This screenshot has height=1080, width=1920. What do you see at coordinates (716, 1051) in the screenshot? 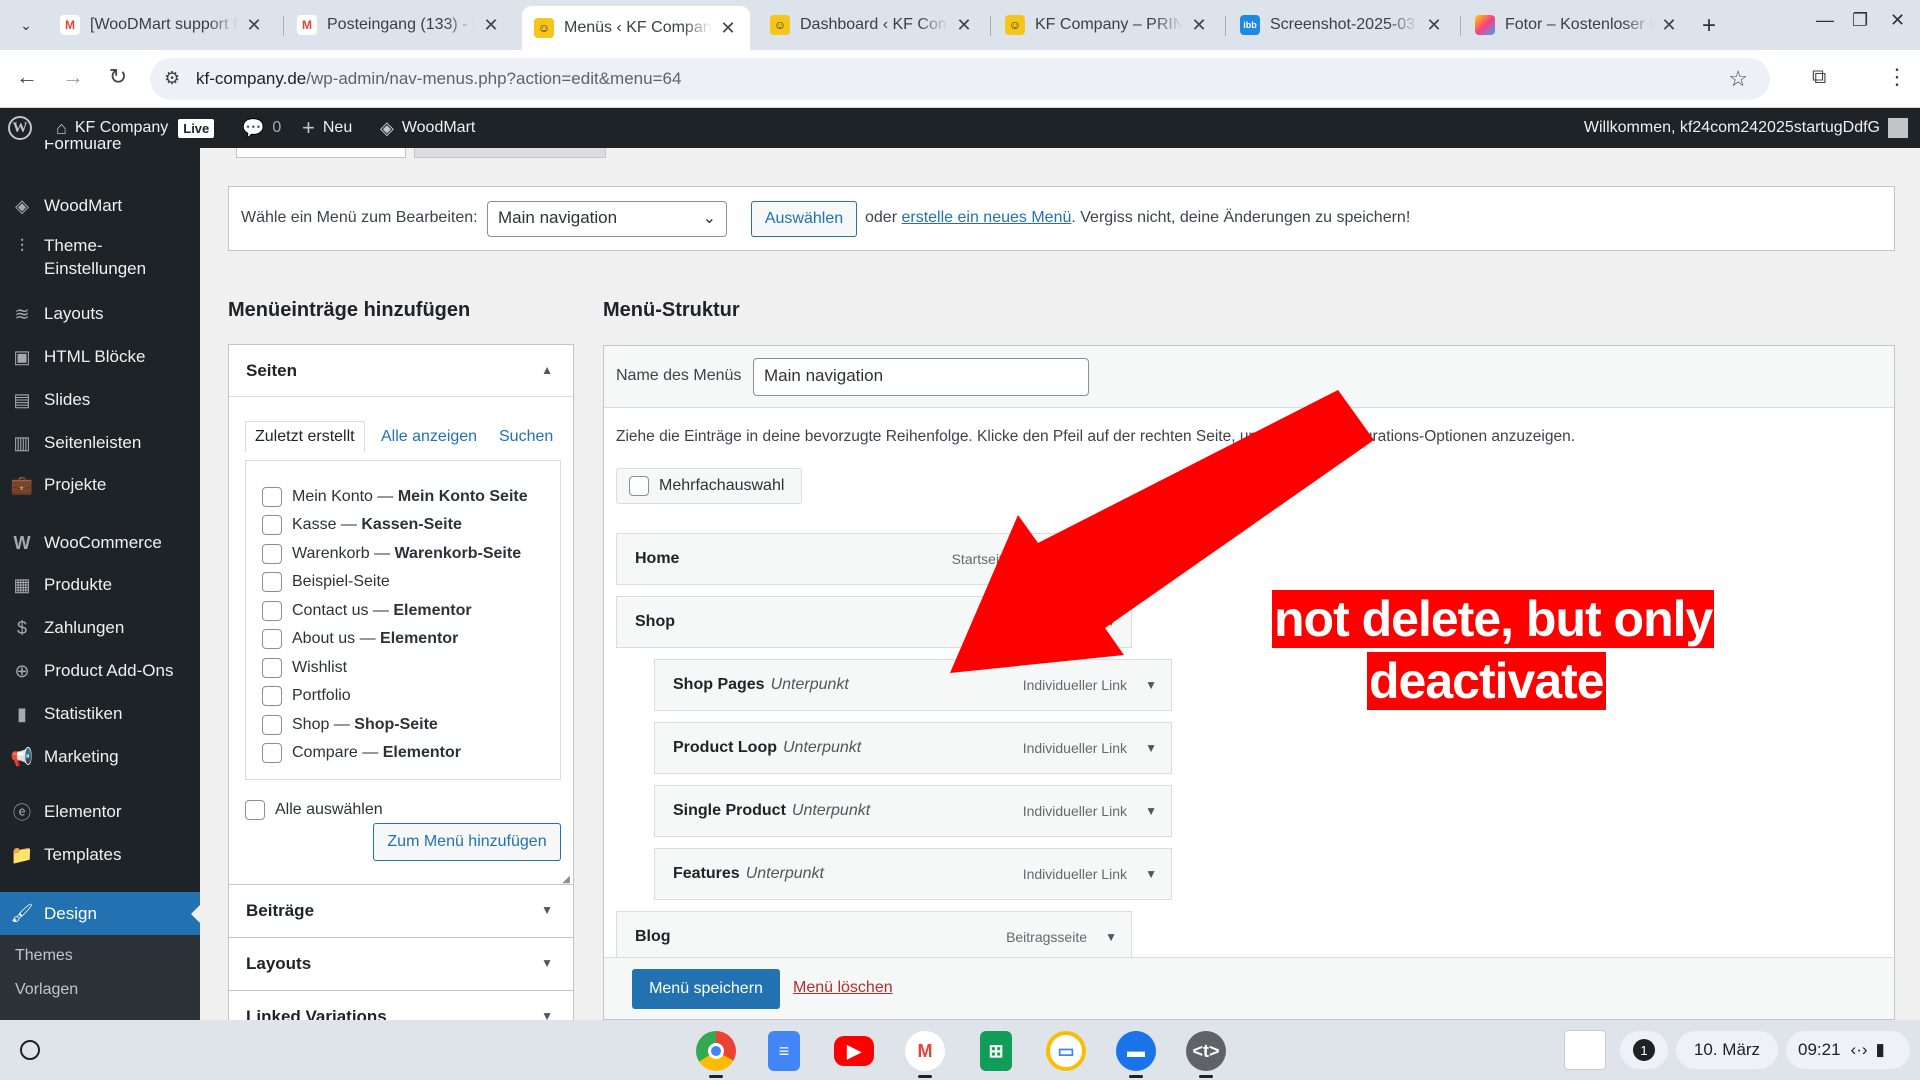
I see `chrome-icon` at bounding box center [716, 1051].